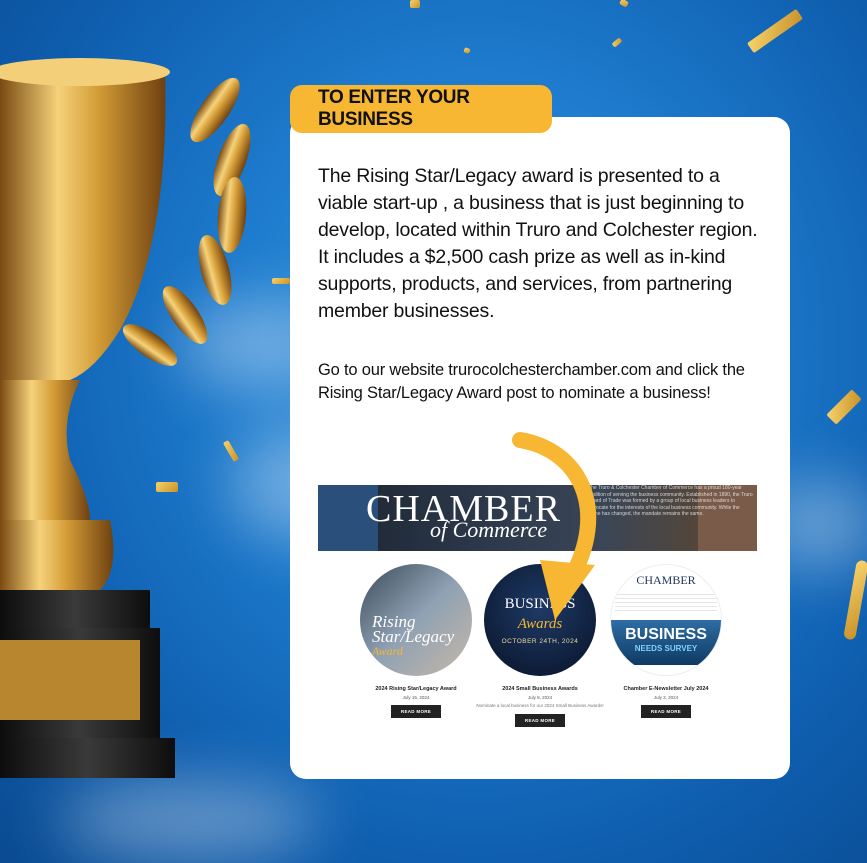 Image resolution: width=867 pixels, height=863 pixels. I want to click on post-title: Chamber E-Newsletter July 2024, so click(666, 689).